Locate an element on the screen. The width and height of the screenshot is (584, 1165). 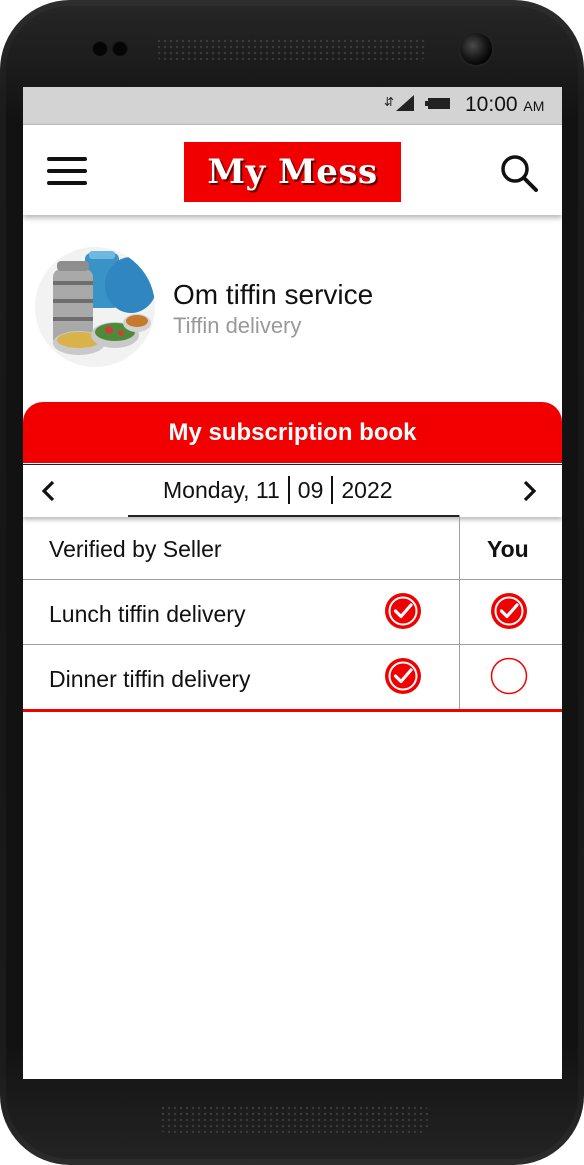
data-transfer-icon: ⇵ is located at coordinates (389, 102).